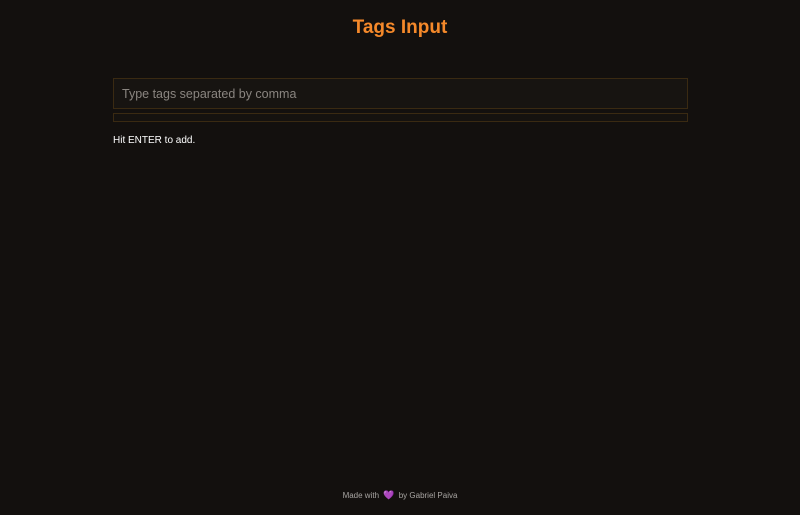 This screenshot has height=515, width=800. What do you see at coordinates (428, 495) in the screenshot?
I see `footer-author: by Gabriel Paiva` at bounding box center [428, 495].